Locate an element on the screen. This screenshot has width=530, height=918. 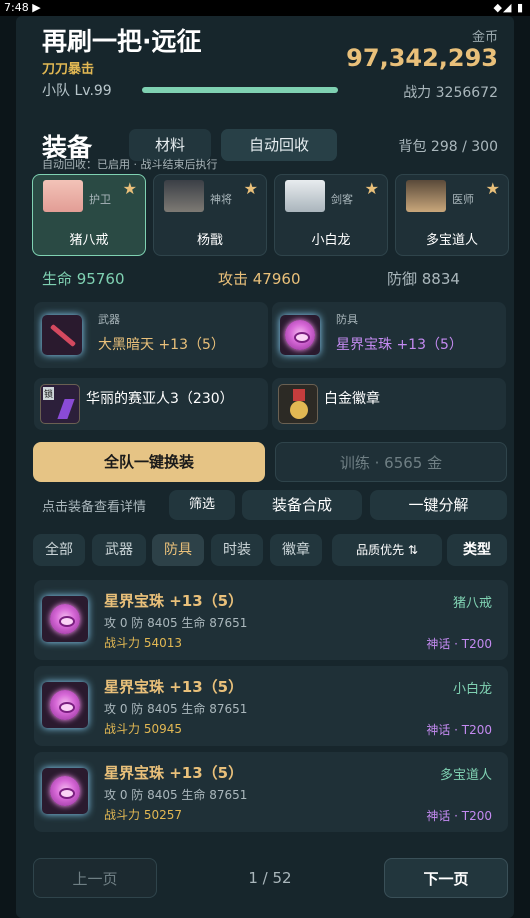
slot-item-name: 白金徽章 is located at coordinates (352, 399).